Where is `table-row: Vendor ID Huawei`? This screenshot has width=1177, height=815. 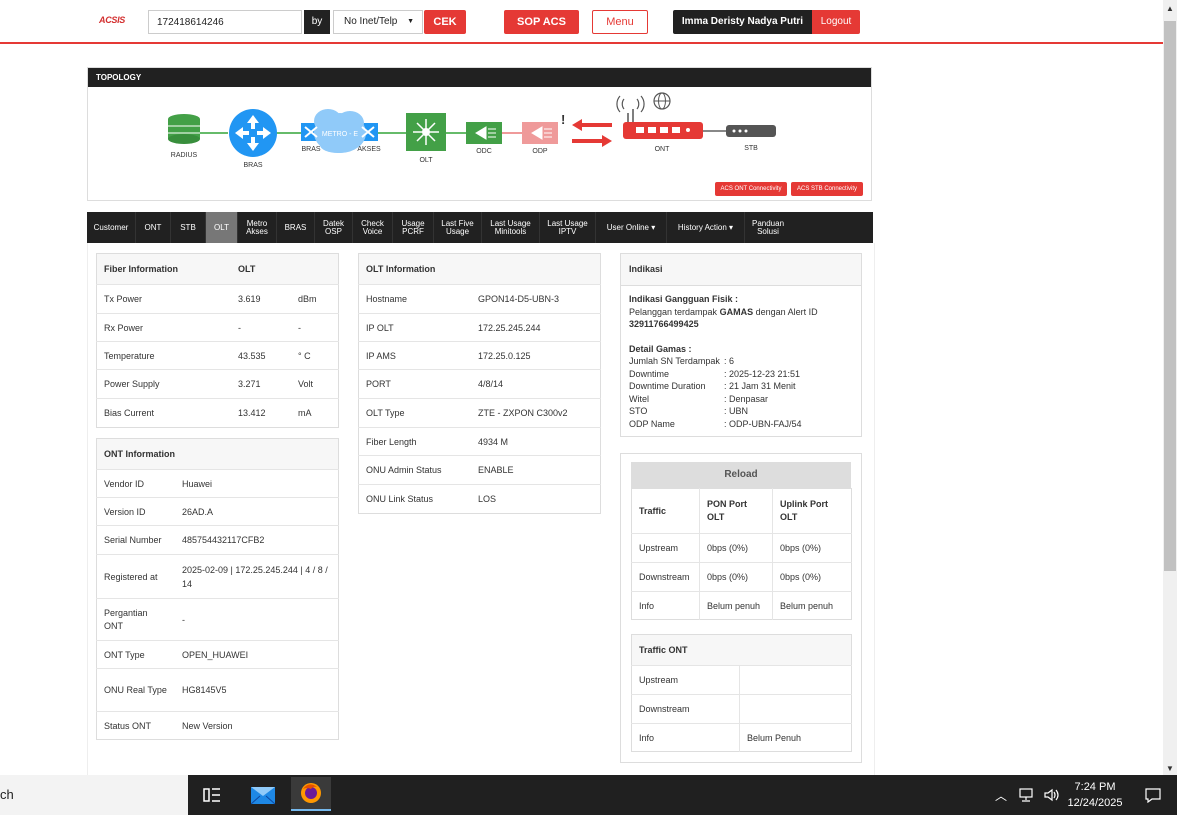
table-row: Vendor ID Huawei is located at coordinates (217, 483).